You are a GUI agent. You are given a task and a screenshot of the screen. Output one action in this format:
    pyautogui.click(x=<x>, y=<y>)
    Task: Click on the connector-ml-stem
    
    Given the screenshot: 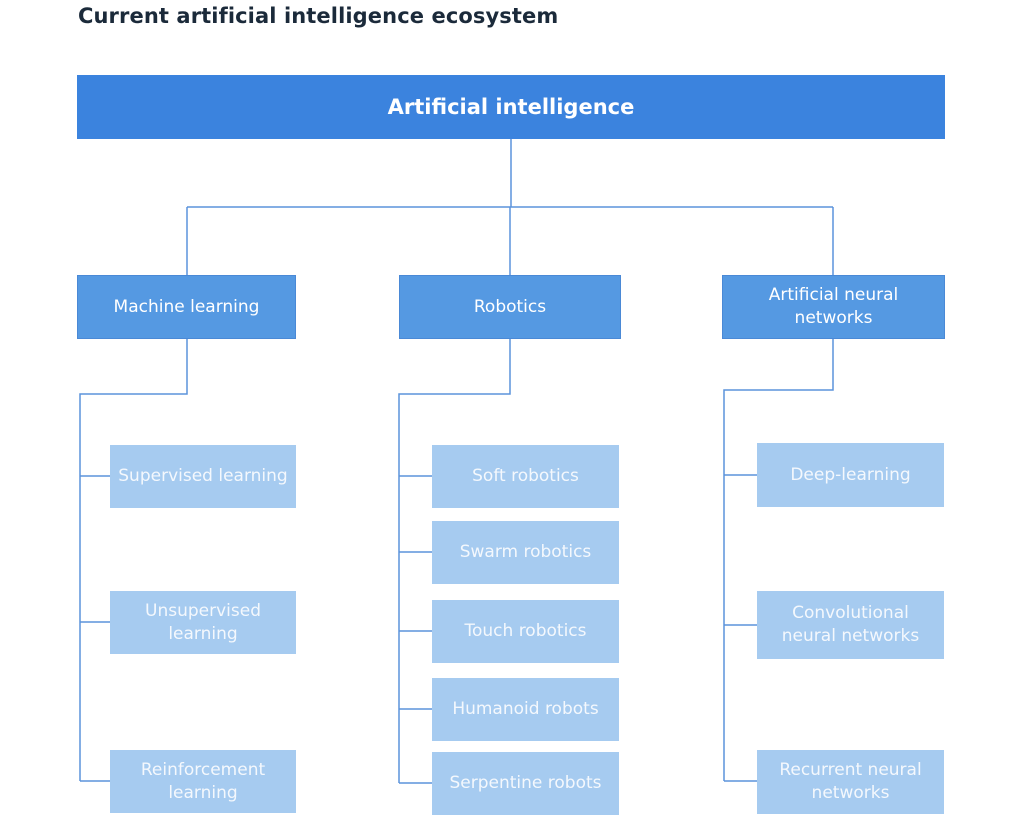 What is the action you would take?
    pyautogui.click(x=133, y=560)
    